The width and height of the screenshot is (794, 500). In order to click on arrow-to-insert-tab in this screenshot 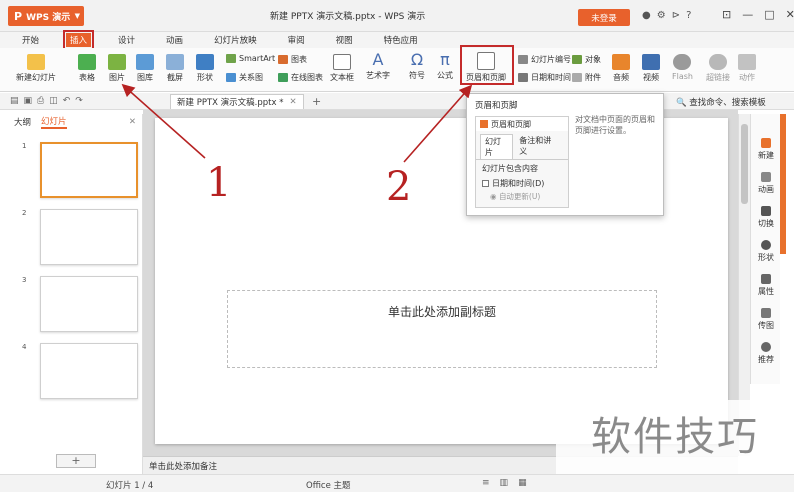, I will do `click(163, 121)`.